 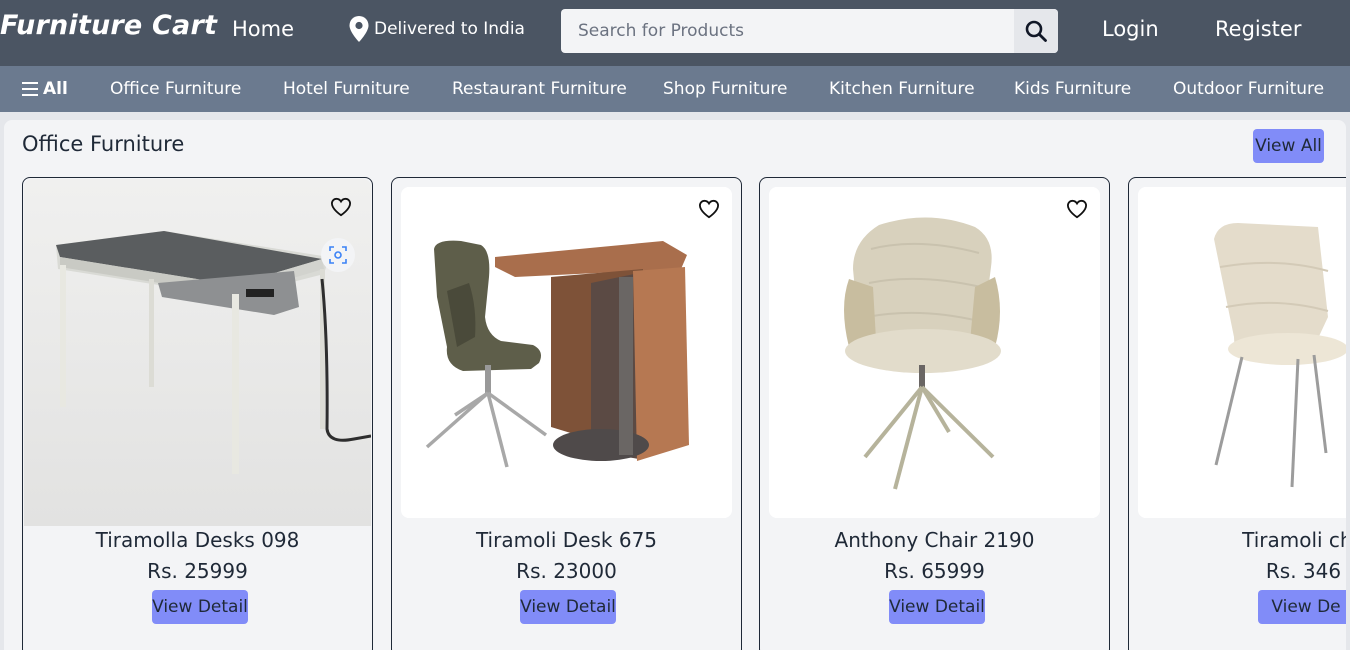 I want to click on home-link: Home, so click(x=263, y=29).